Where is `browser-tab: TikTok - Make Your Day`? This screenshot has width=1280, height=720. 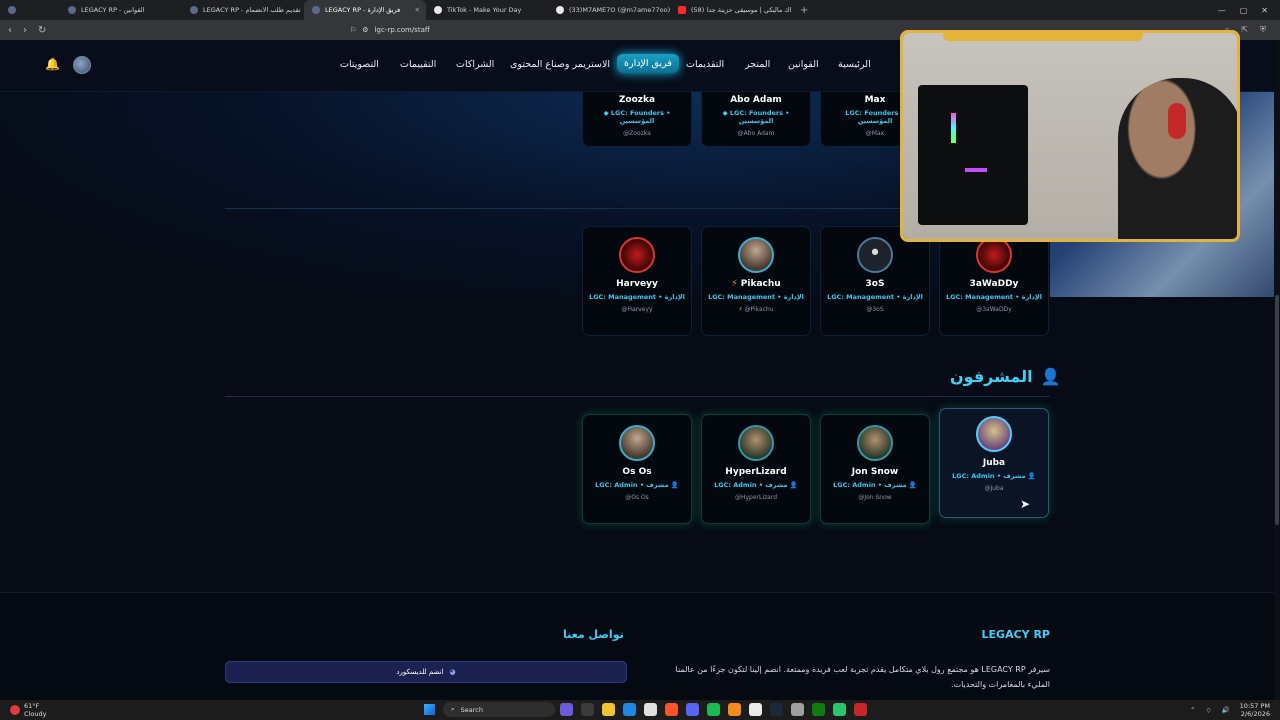 browser-tab: TikTok - Make Your Day is located at coordinates (487, 10).